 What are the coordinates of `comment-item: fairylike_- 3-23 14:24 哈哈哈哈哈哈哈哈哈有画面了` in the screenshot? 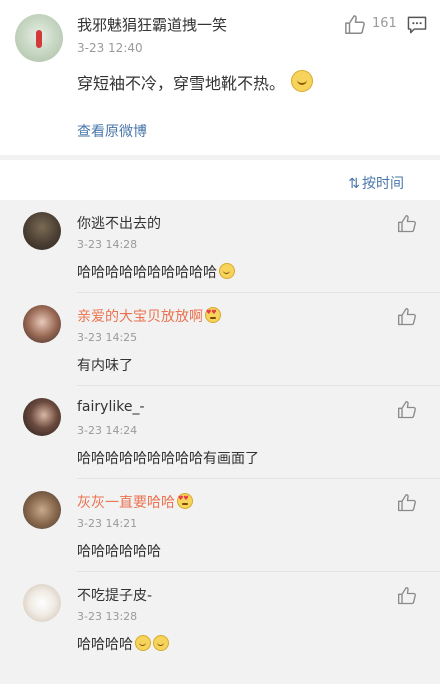 It's located at (220, 432).